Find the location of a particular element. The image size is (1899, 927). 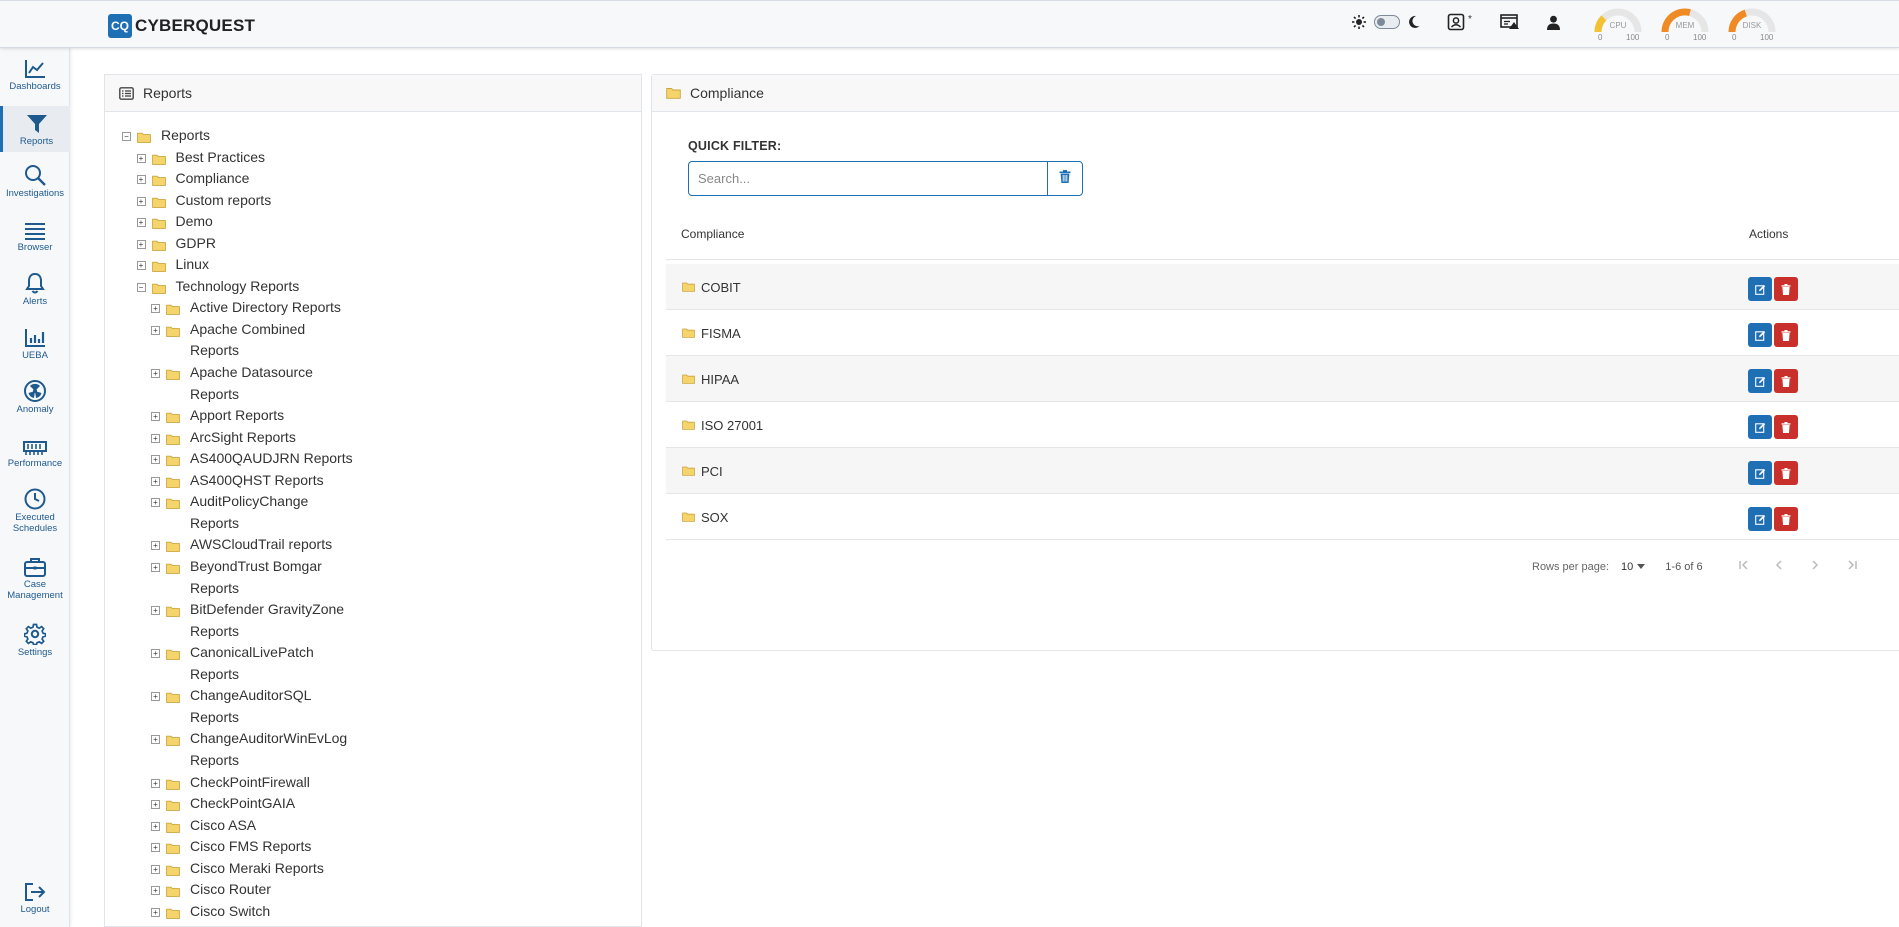

tree-node: + ArcSight Reports is located at coordinates (223, 439).